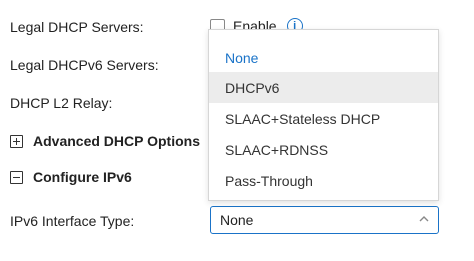 The width and height of the screenshot is (474, 261). Describe the element at coordinates (16, 141) in the screenshot. I see `plus-icon` at that location.